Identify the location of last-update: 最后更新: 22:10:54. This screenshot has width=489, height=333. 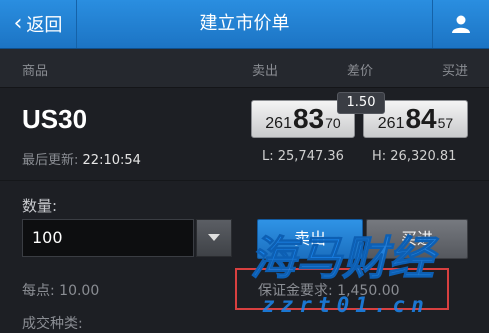
(81, 158).